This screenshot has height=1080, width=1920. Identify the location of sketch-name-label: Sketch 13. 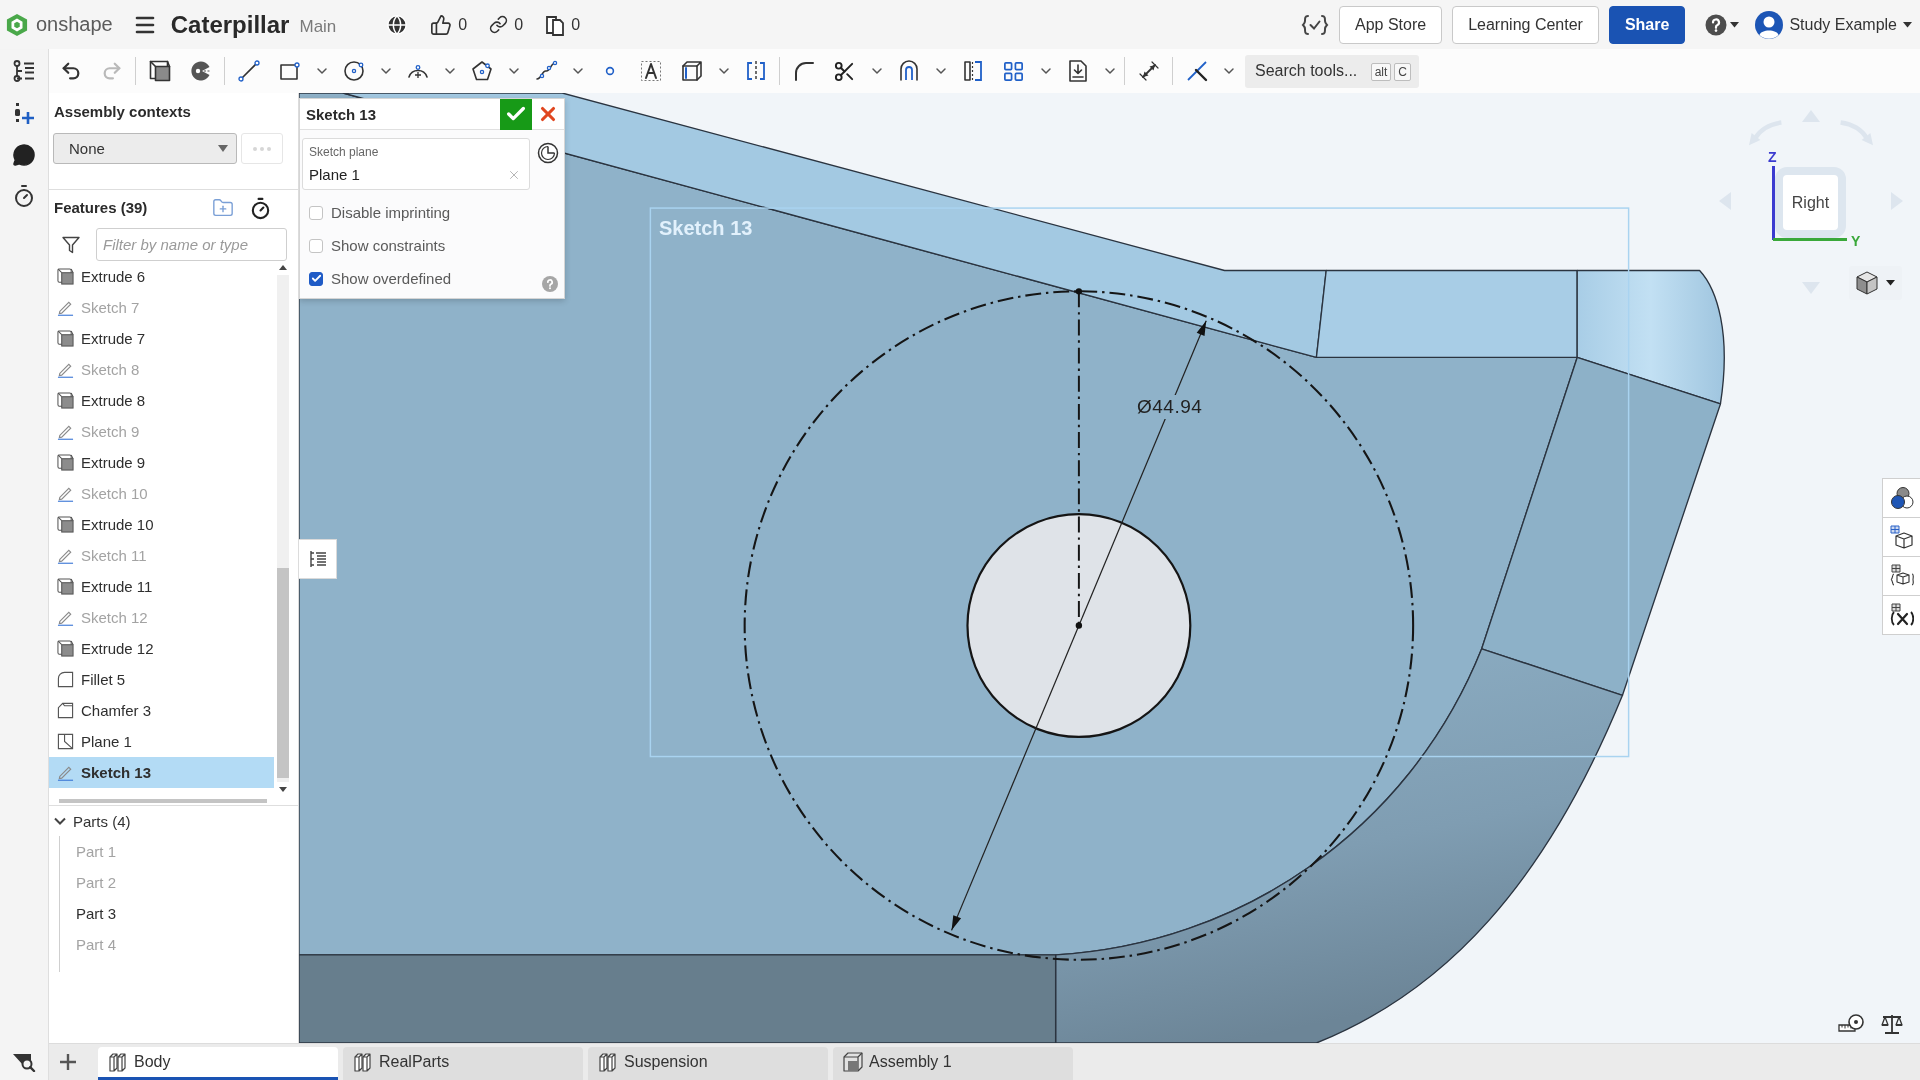
(706, 228).